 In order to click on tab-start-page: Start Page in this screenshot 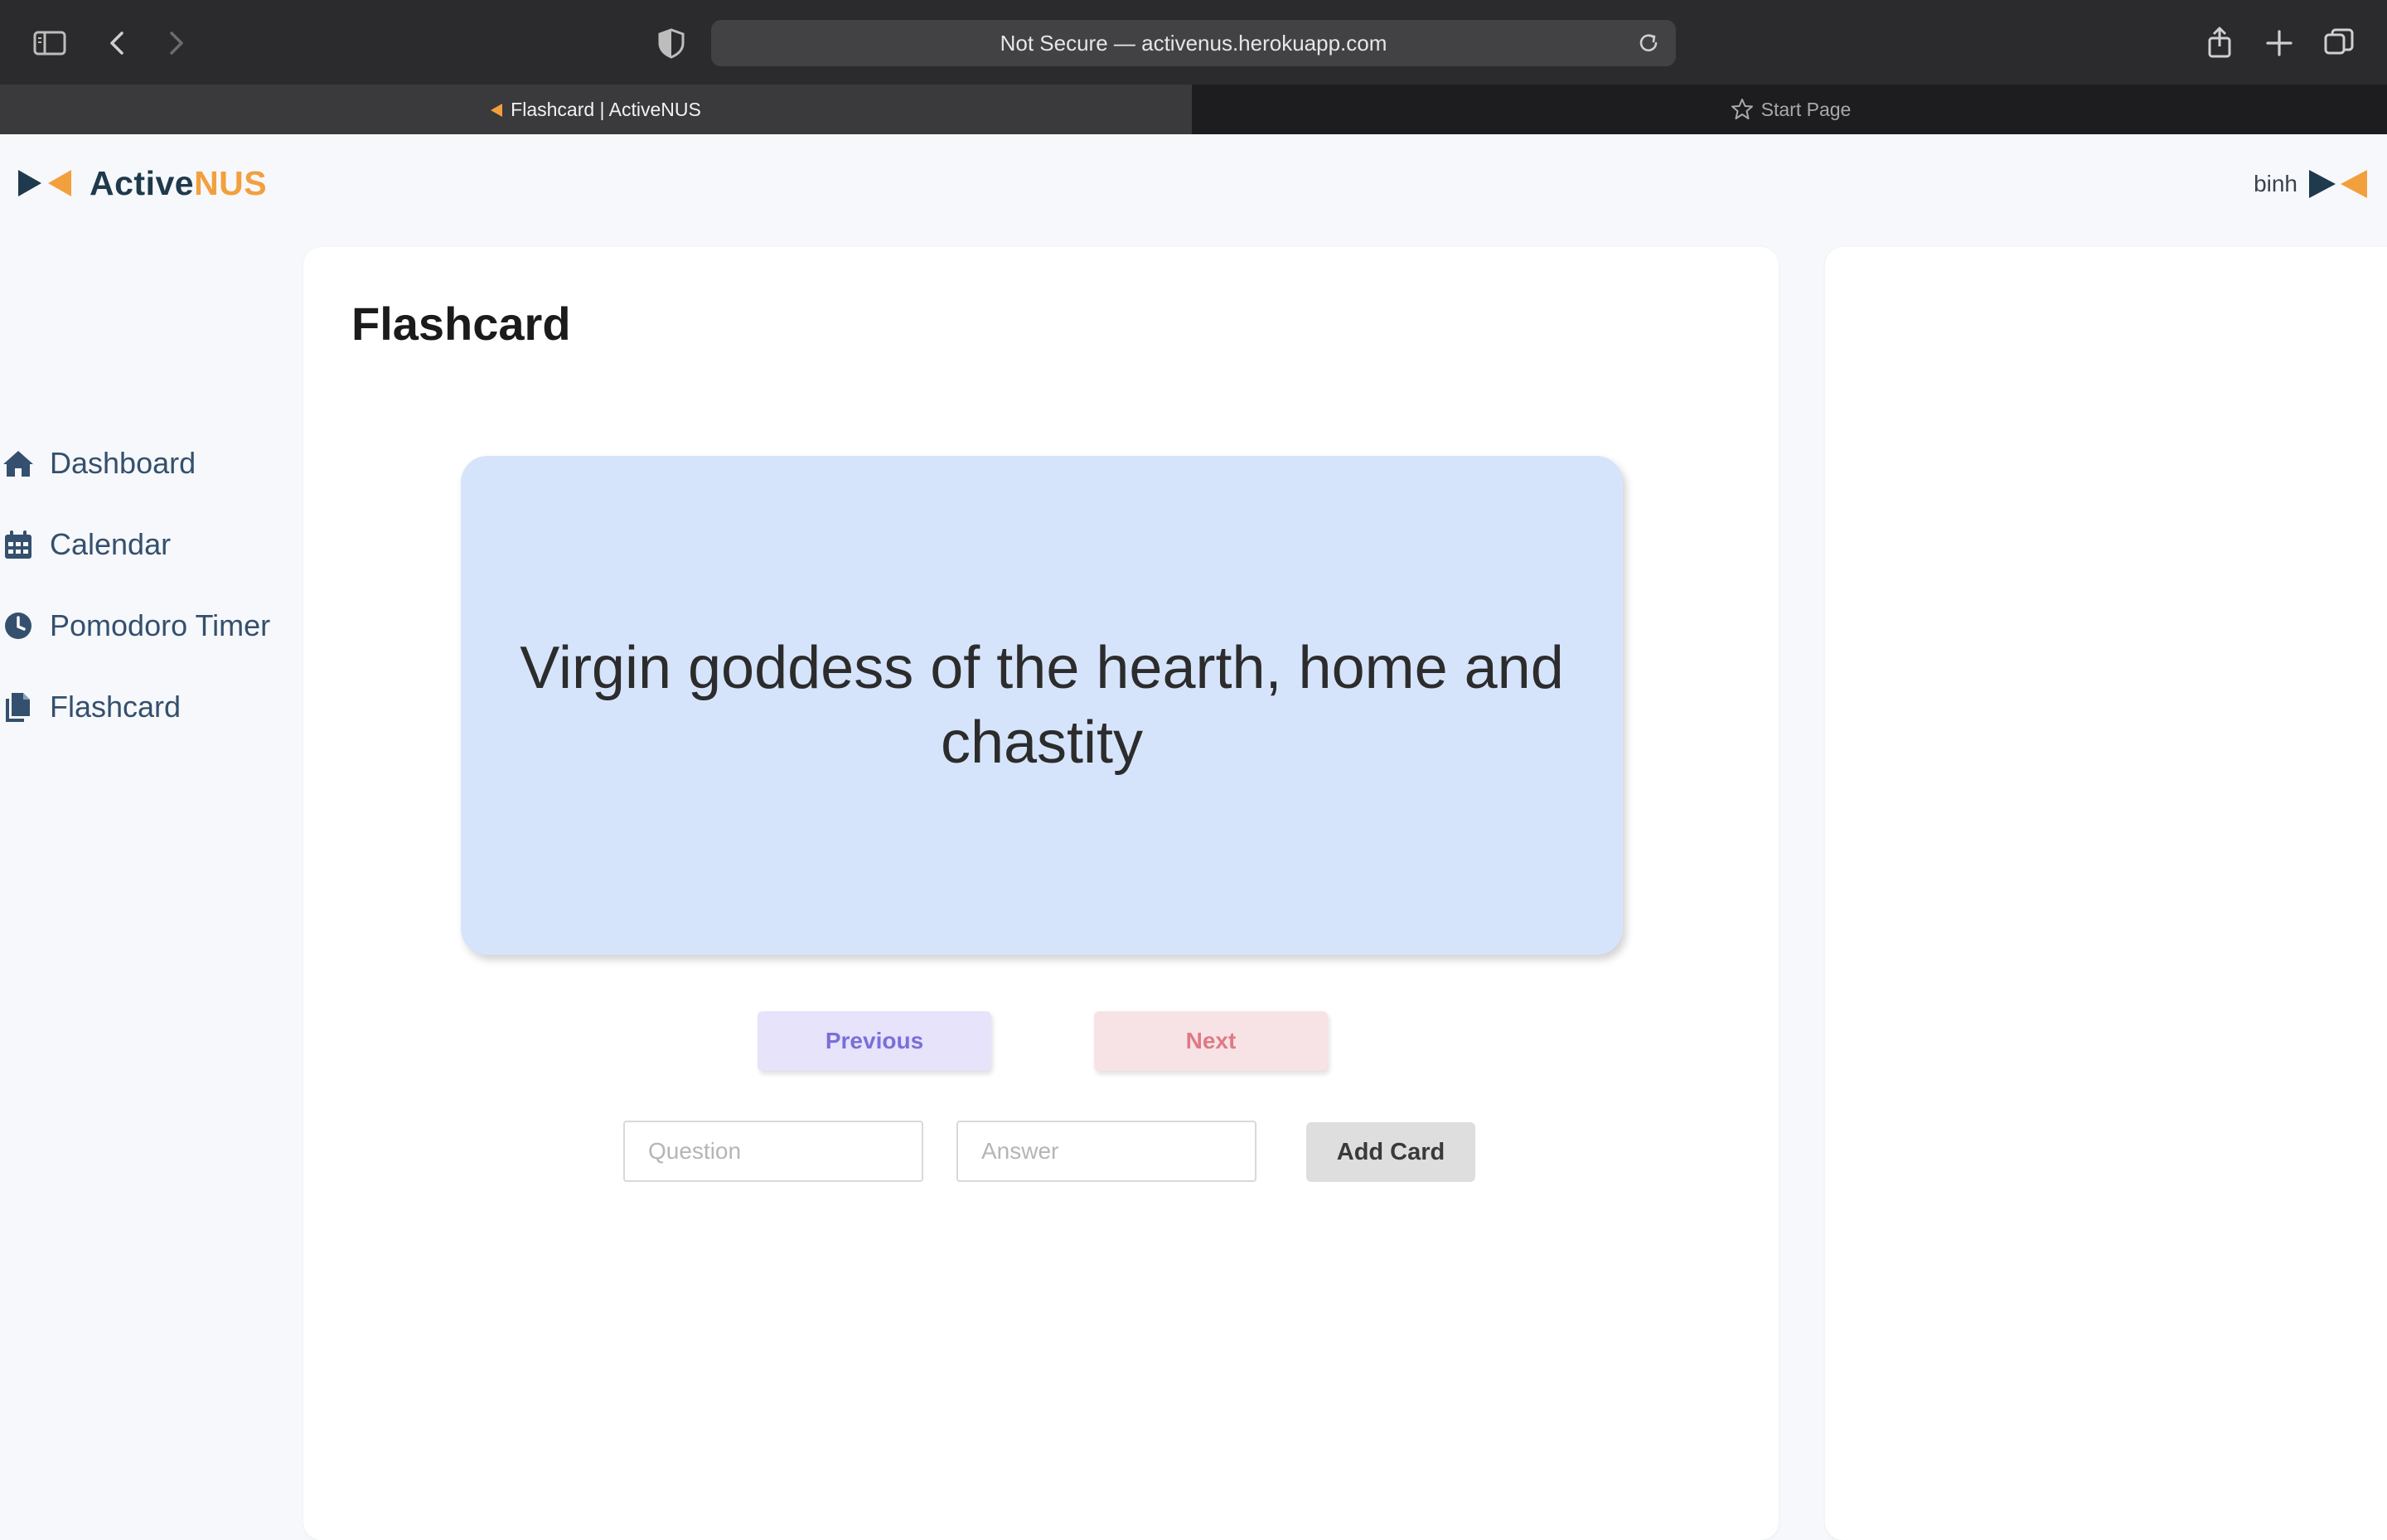, I will do `click(1790, 109)`.